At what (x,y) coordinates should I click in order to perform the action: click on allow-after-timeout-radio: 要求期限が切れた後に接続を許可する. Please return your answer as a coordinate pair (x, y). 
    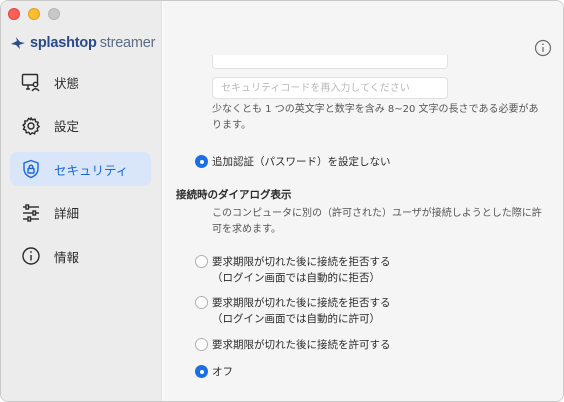
    Looking at the image, I should click on (293, 345).